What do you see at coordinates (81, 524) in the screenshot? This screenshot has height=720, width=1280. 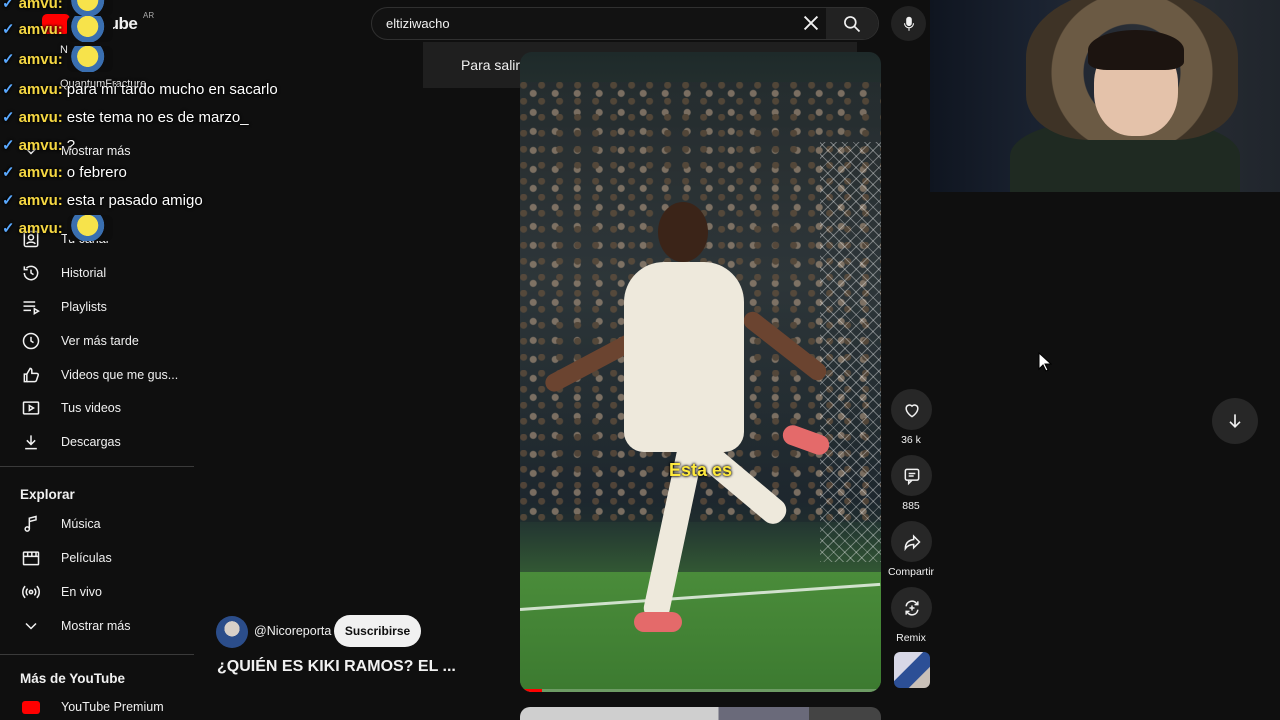 I see `sidebar-item-label: Música` at bounding box center [81, 524].